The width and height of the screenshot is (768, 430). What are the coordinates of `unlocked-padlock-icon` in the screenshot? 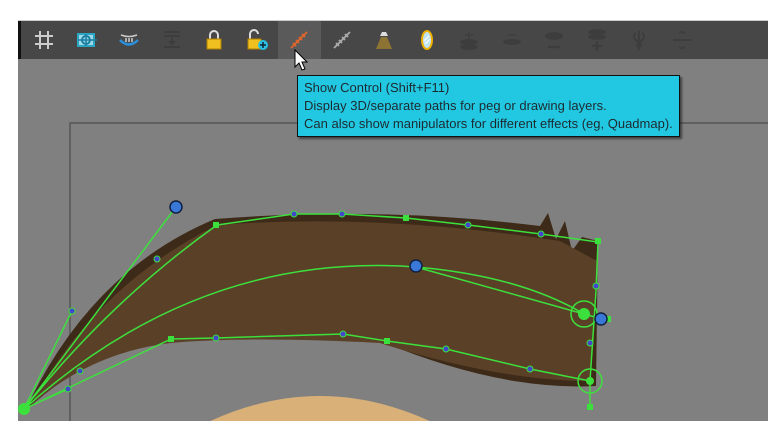 It's located at (256, 40).